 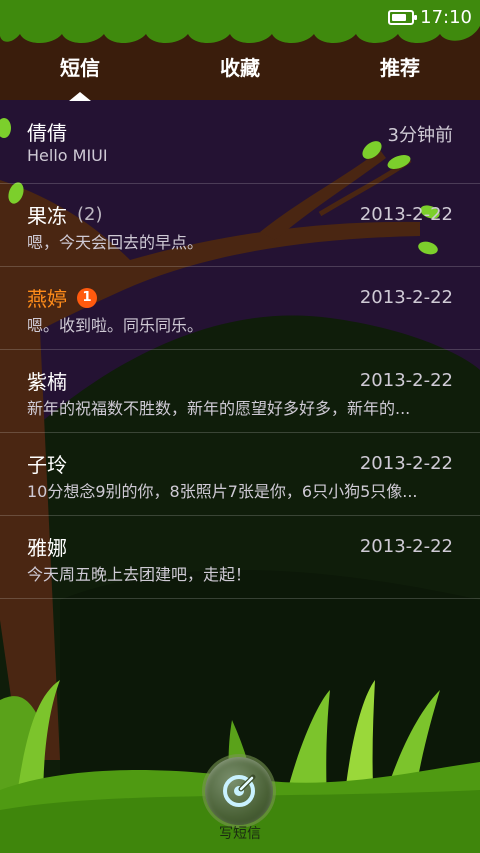 I want to click on conversation-row: 果冻 (2) 2013-2-22 嗯，今天会回去的早点。, so click(x=240, y=225).